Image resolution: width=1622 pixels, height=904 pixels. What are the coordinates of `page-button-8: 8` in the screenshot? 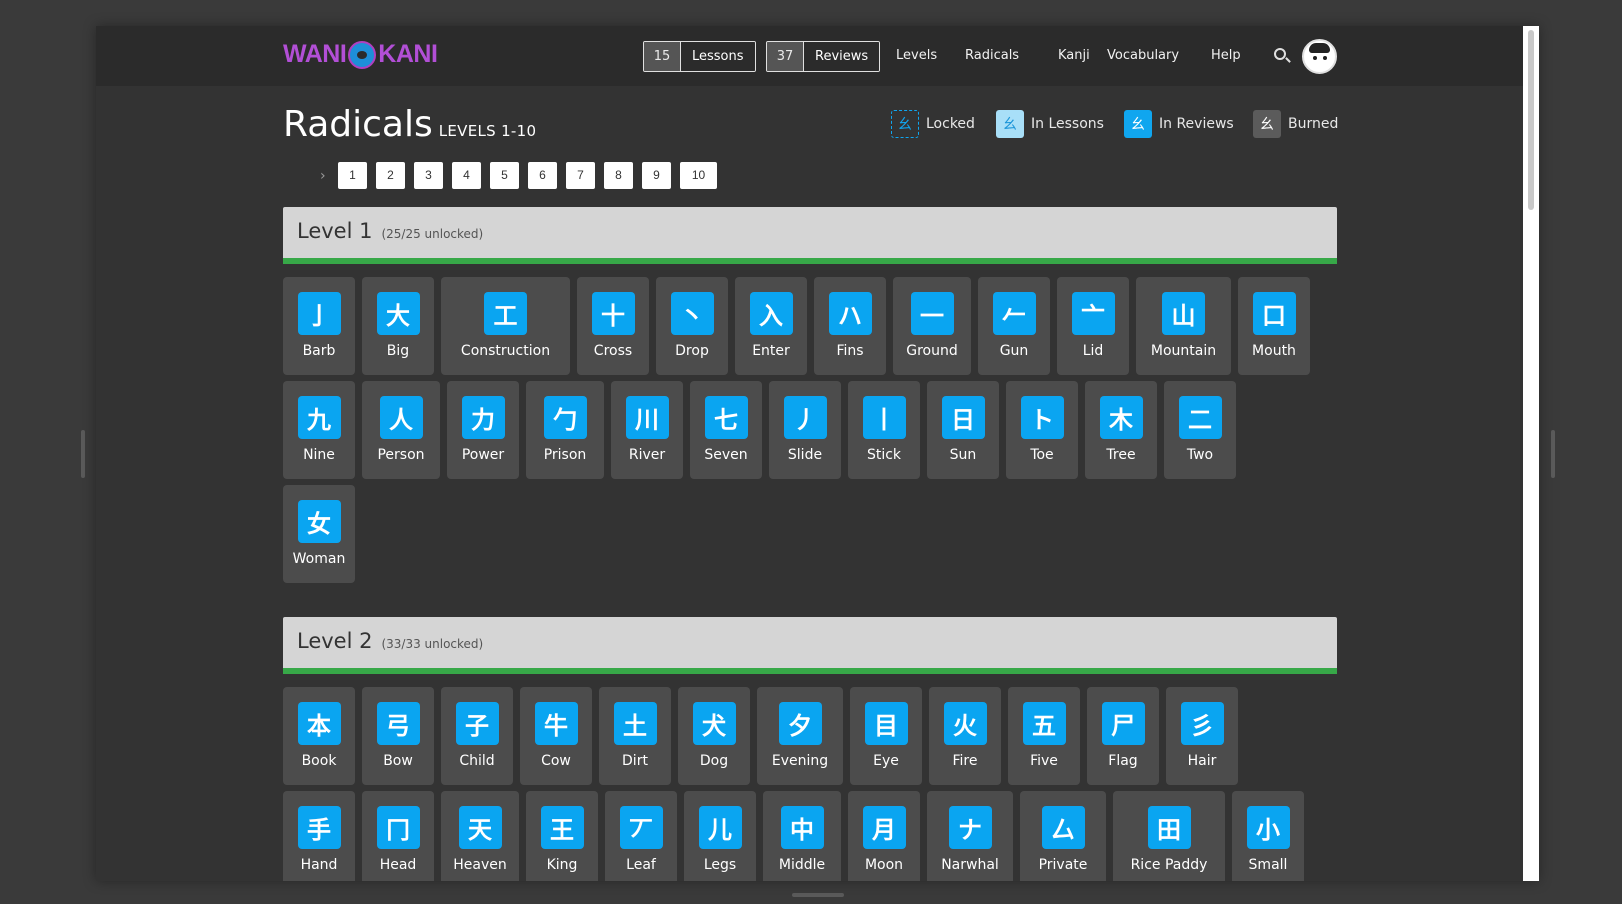 It's located at (618, 175).